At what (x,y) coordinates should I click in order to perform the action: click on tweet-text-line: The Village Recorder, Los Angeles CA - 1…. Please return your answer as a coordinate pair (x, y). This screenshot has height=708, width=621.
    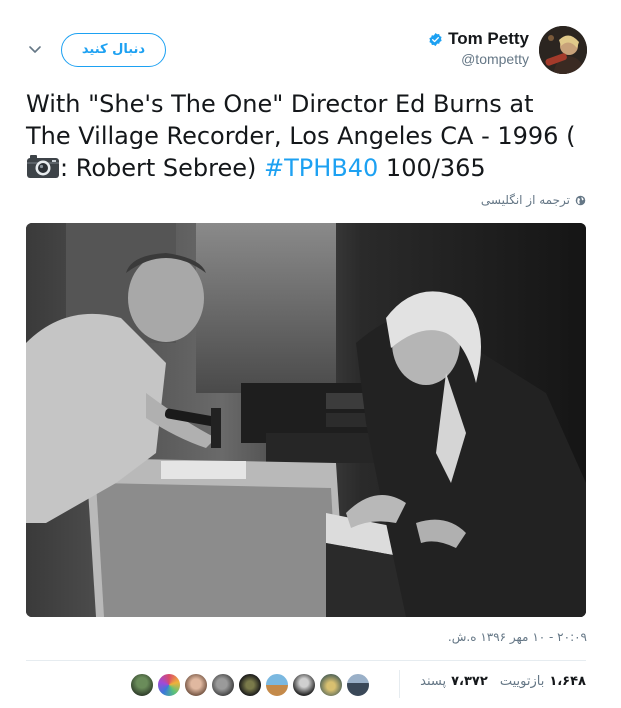
    Looking at the image, I should click on (301, 136).